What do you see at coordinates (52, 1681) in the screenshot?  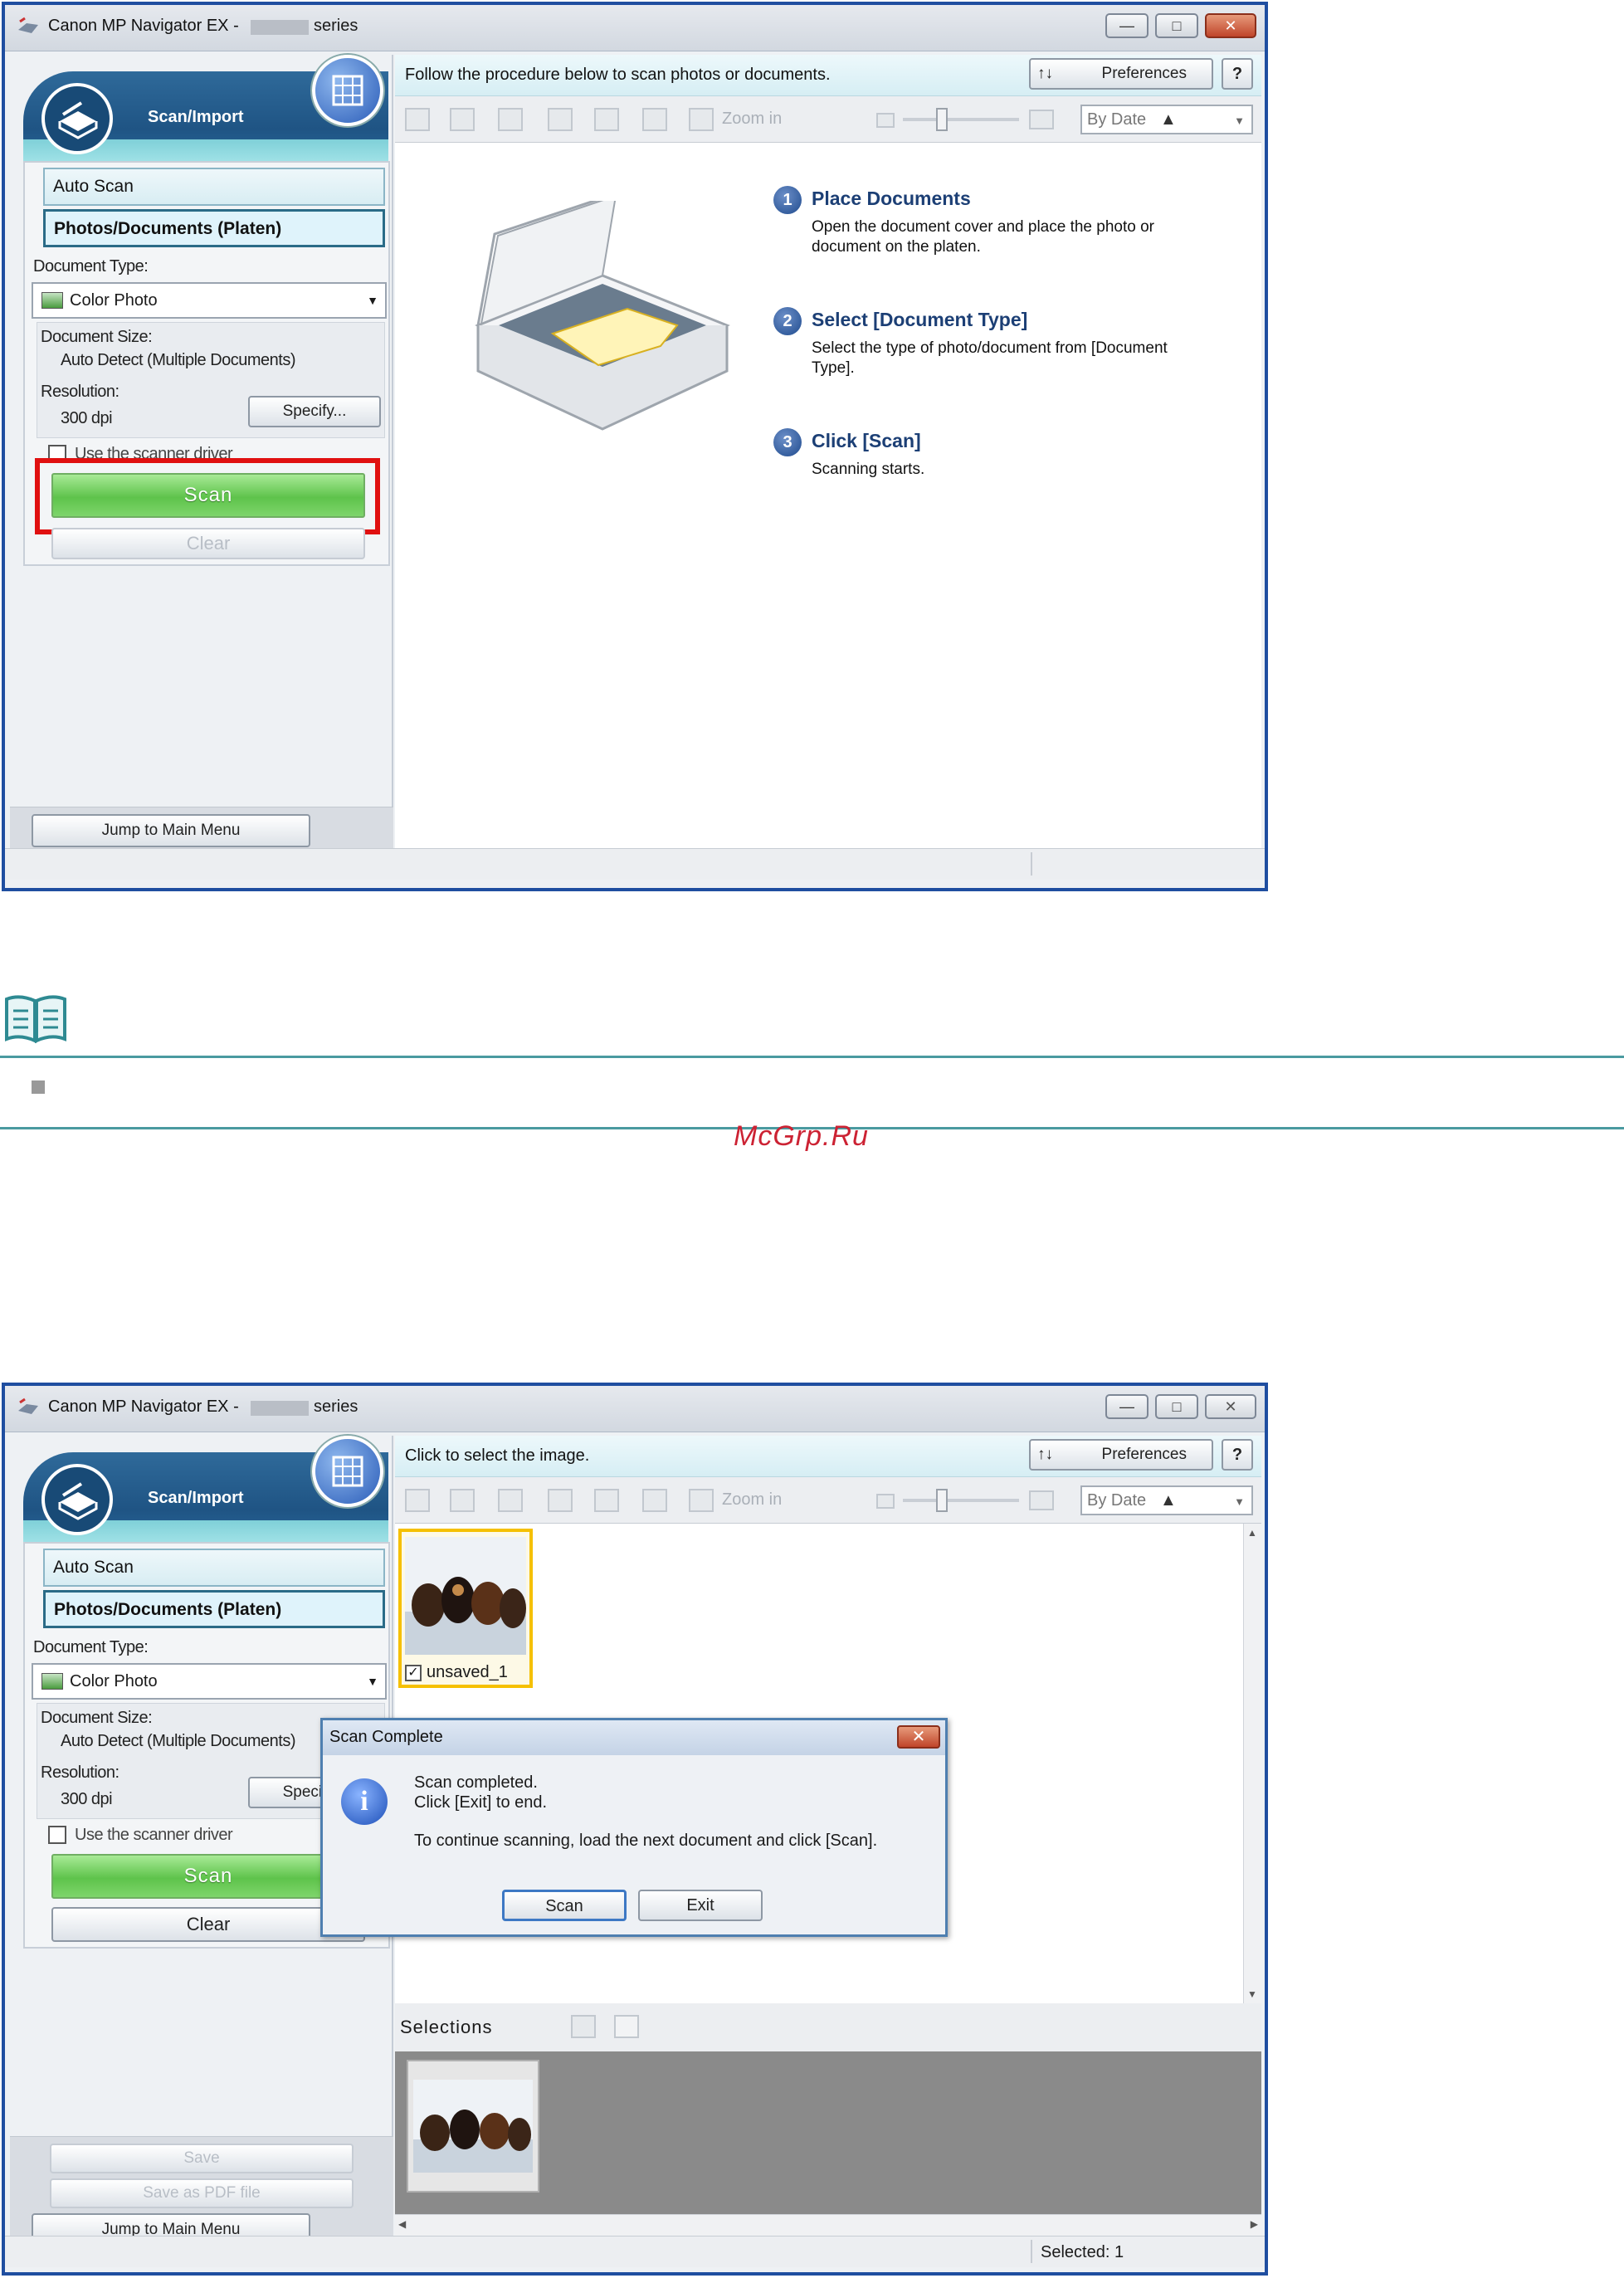 I see `color-photo-icon` at bounding box center [52, 1681].